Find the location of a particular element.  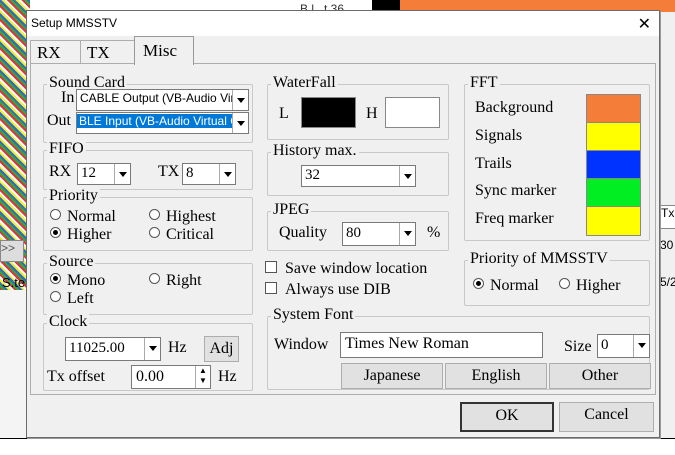

fifo-tx-select: 8 is located at coordinates (209, 174).